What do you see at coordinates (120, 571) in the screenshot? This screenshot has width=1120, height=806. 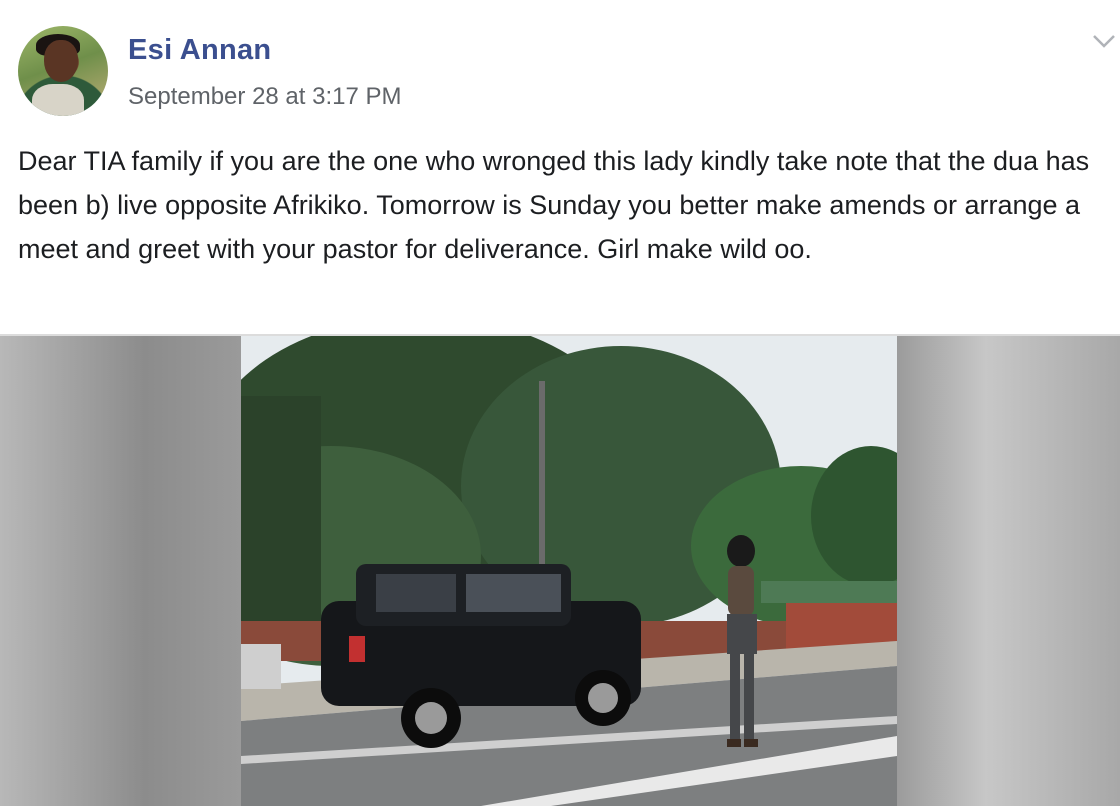 I see `blurred-background-left` at bounding box center [120, 571].